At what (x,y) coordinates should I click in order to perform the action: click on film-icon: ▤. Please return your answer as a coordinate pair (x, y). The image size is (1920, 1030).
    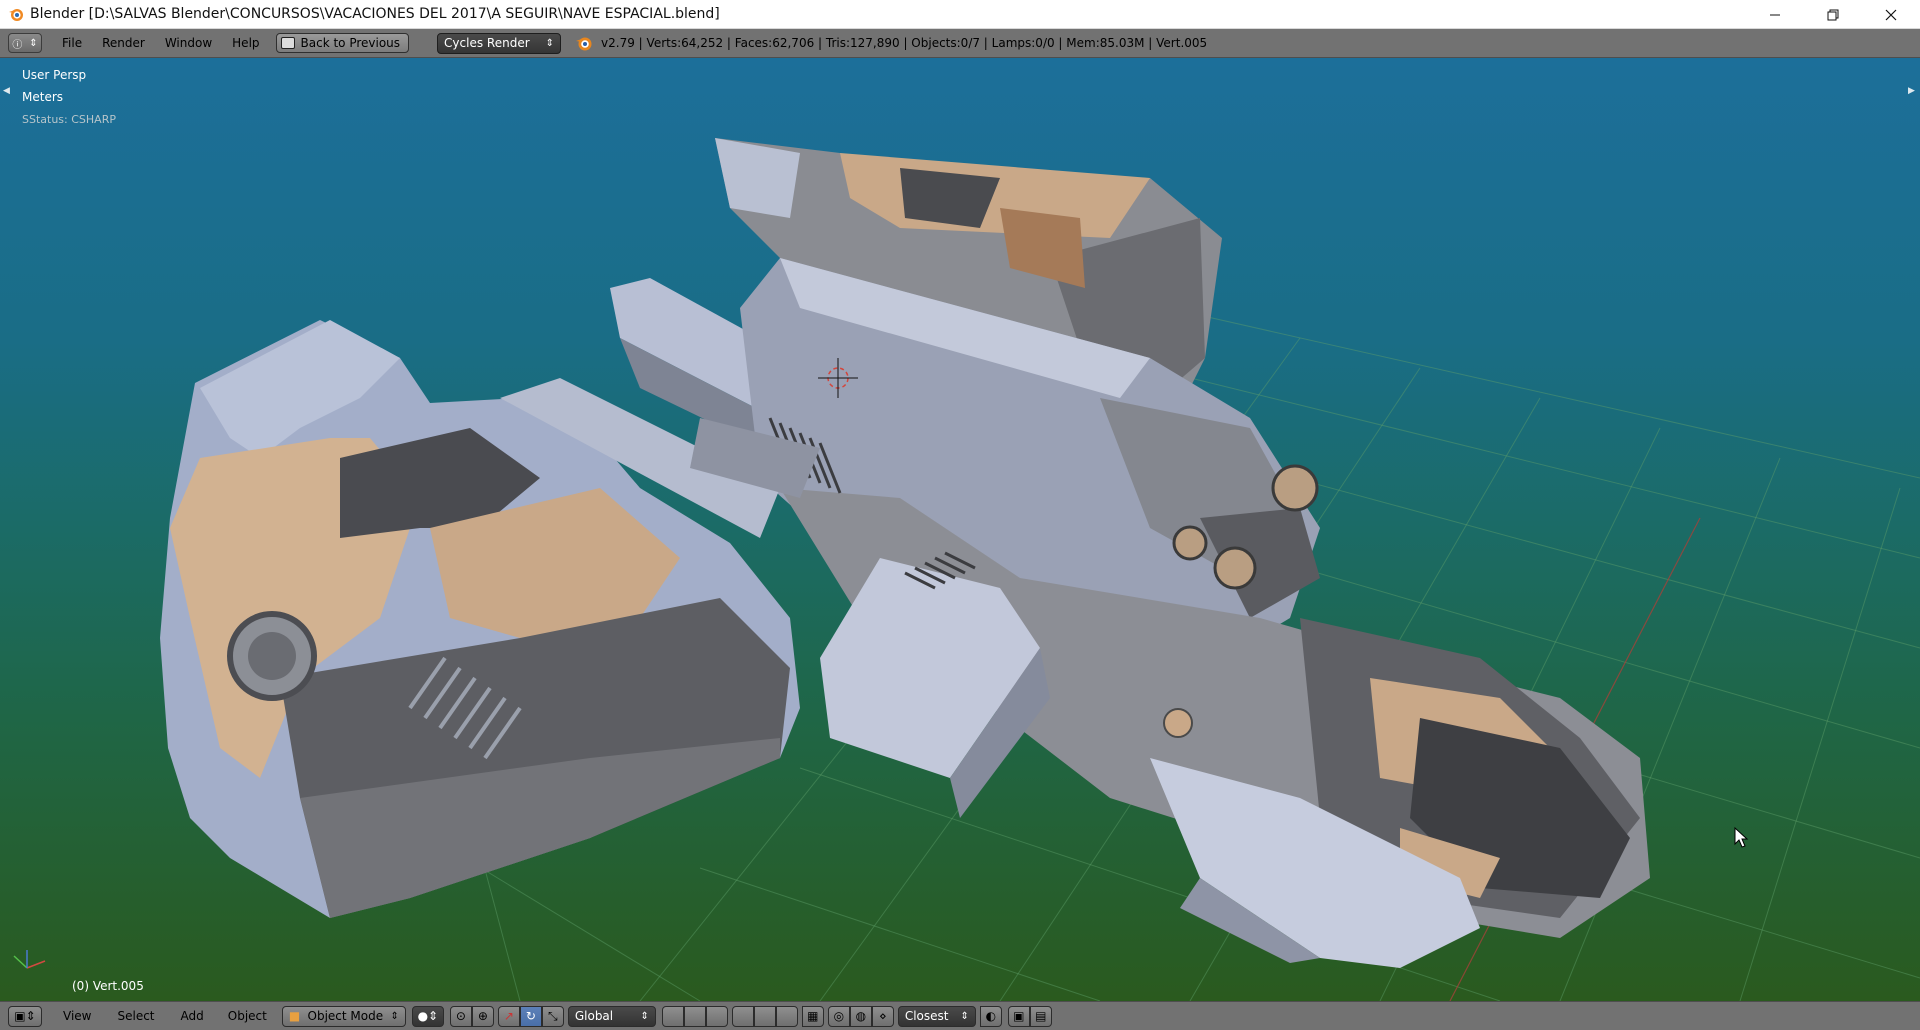
    Looking at the image, I should click on (1041, 1016).